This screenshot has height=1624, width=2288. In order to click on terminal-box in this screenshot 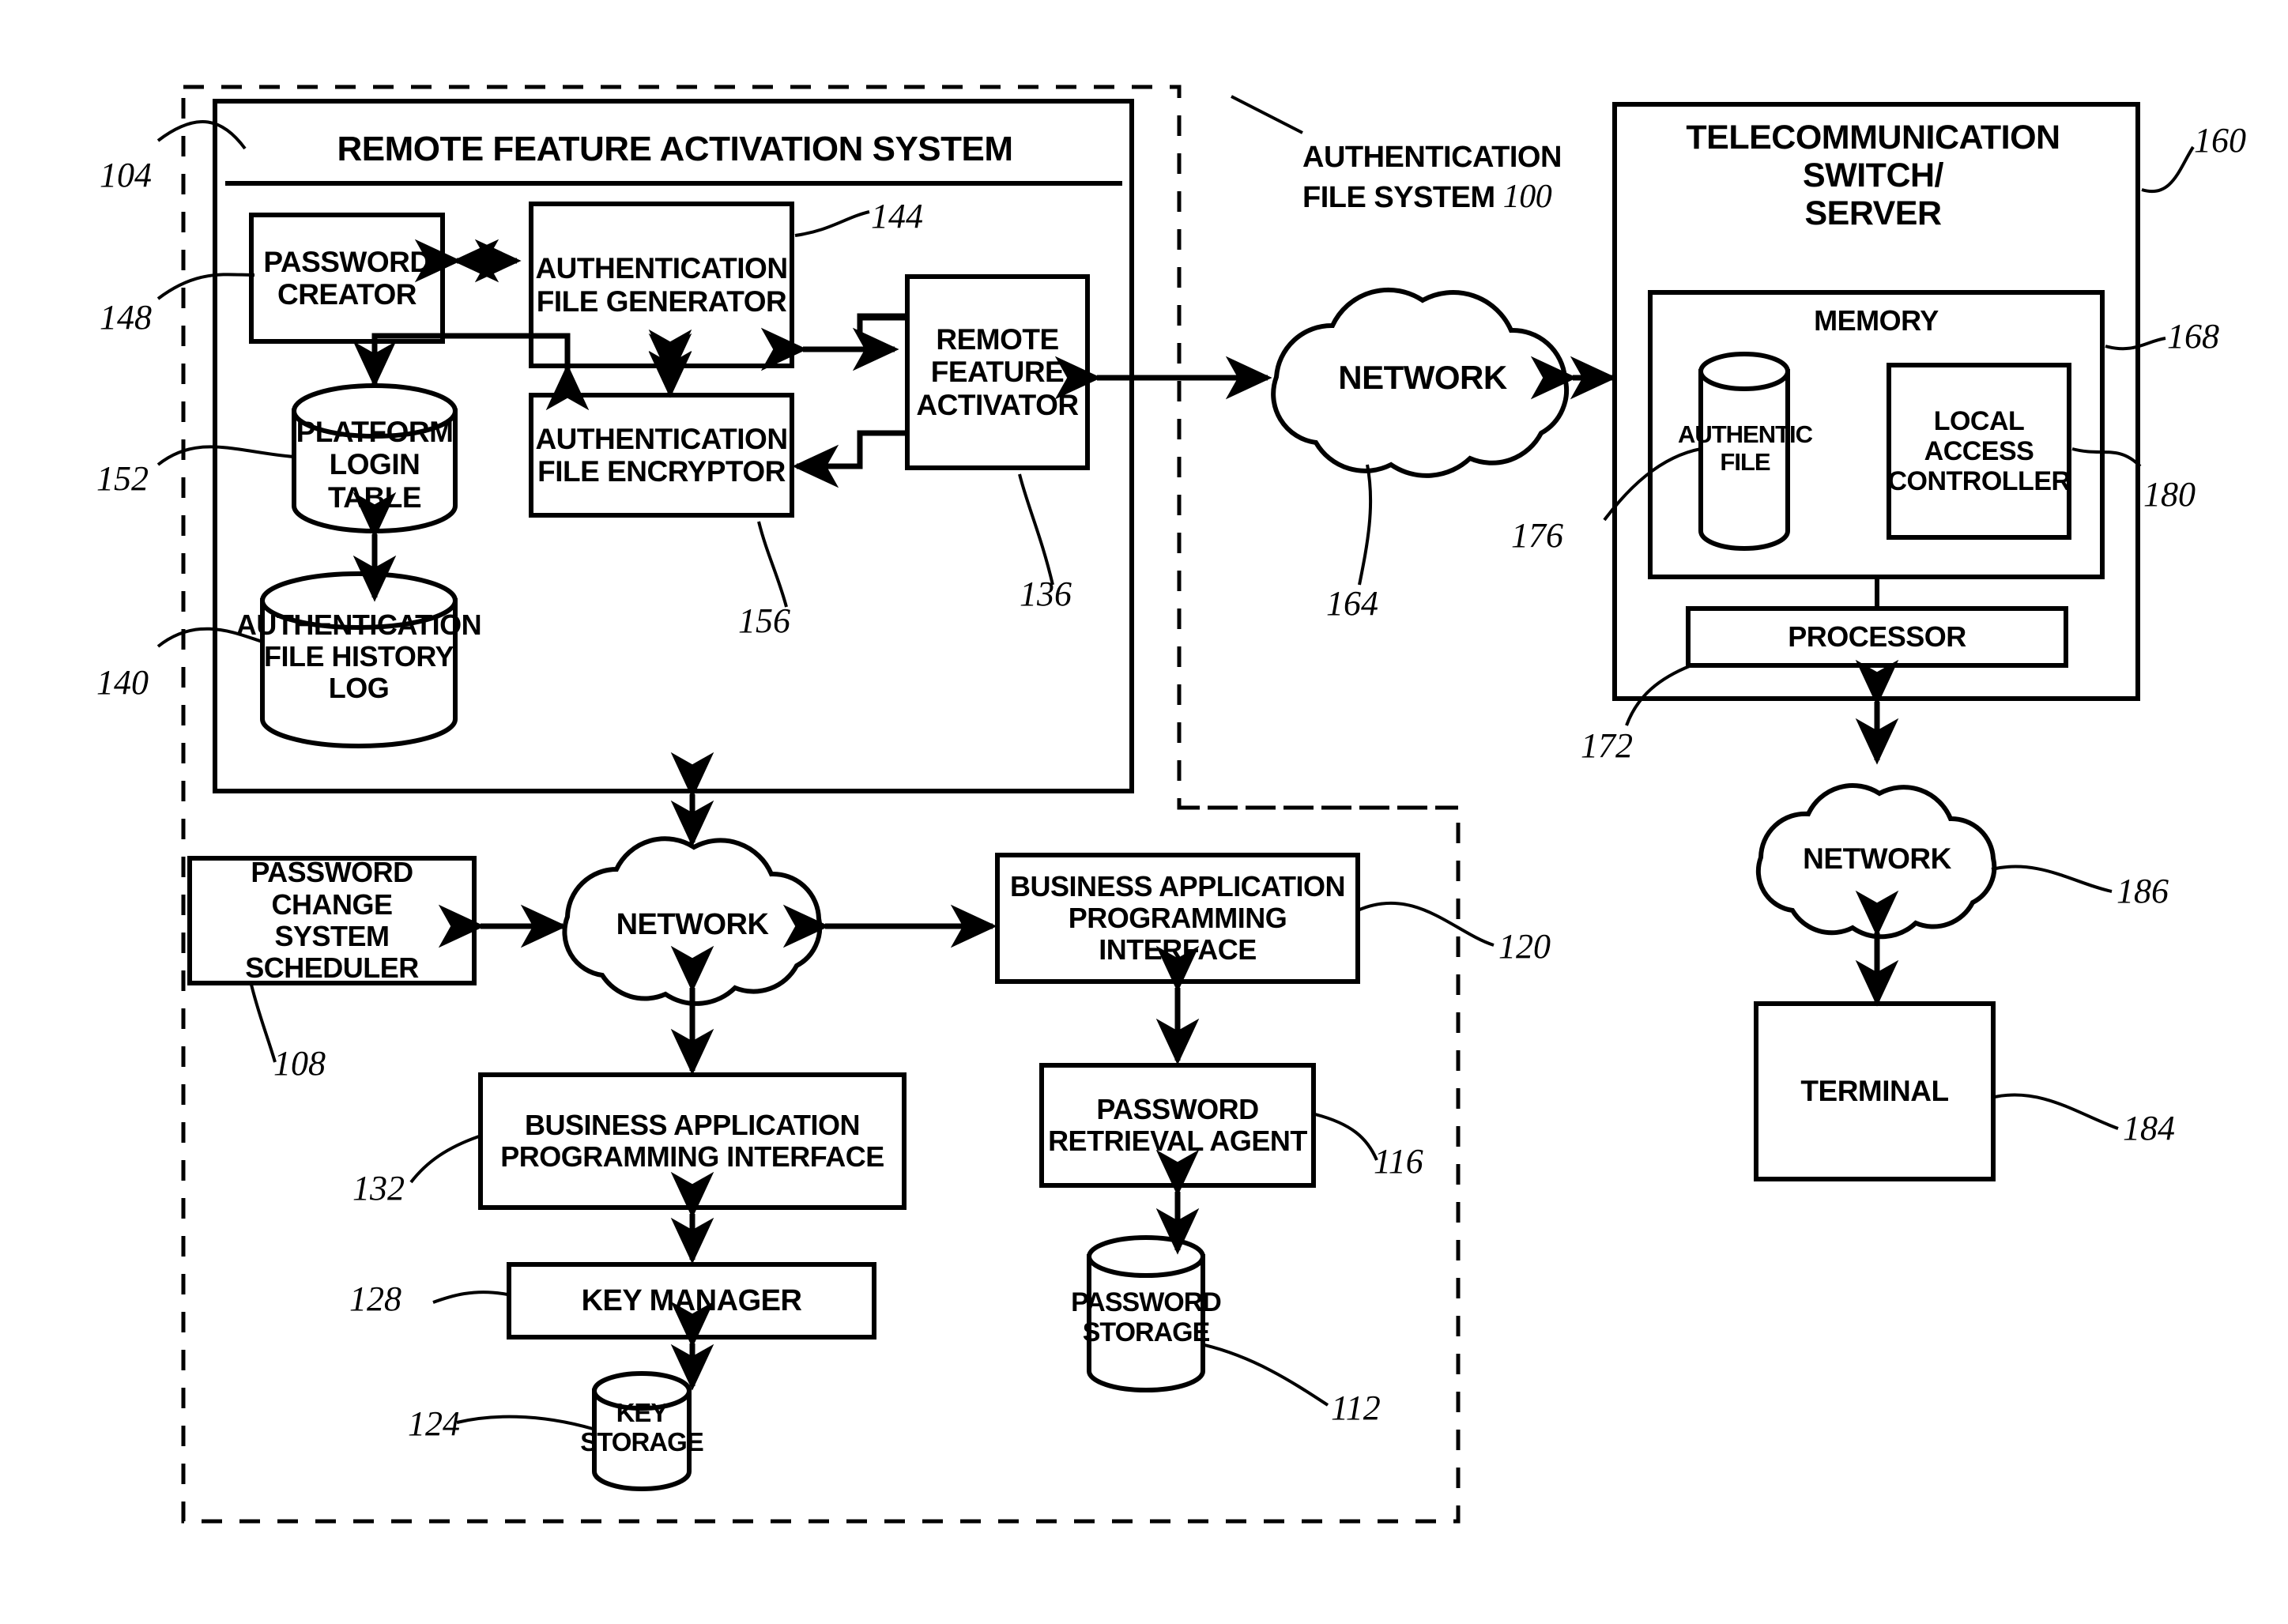, I will do `click(1875, 1091)`.